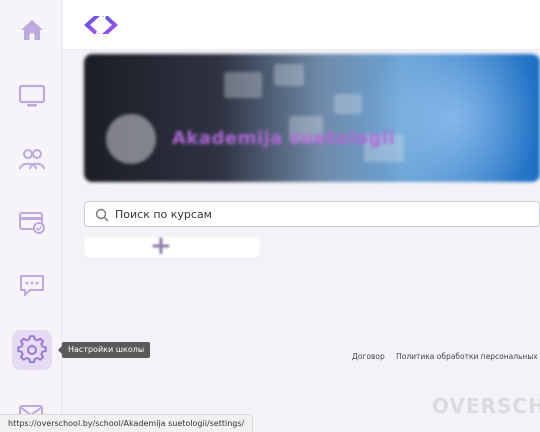 The height and width of the screenshot is (432, 540). Describe the element at coordinates (315, 214) in the screenshot. I see `search-input` at that location.